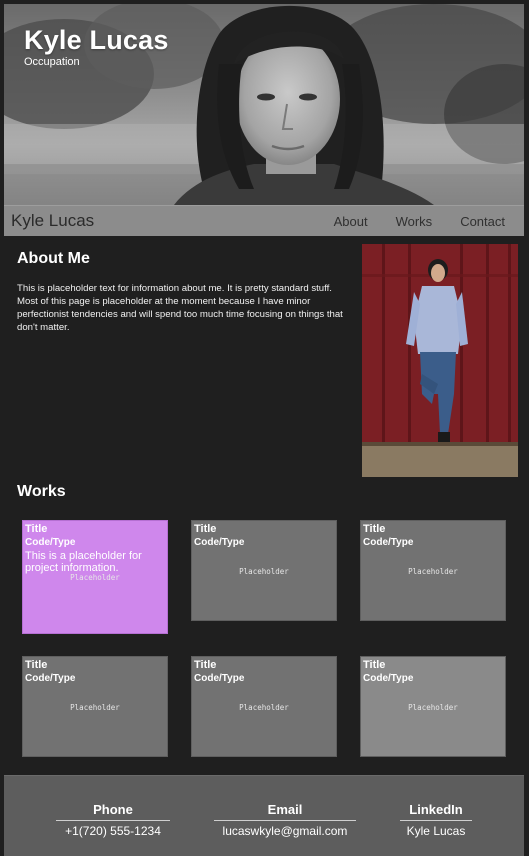 This screenshot has height=856, width=529. I want to click on navbar: Kyle Lucas About Works Contact, so click(264, 220).